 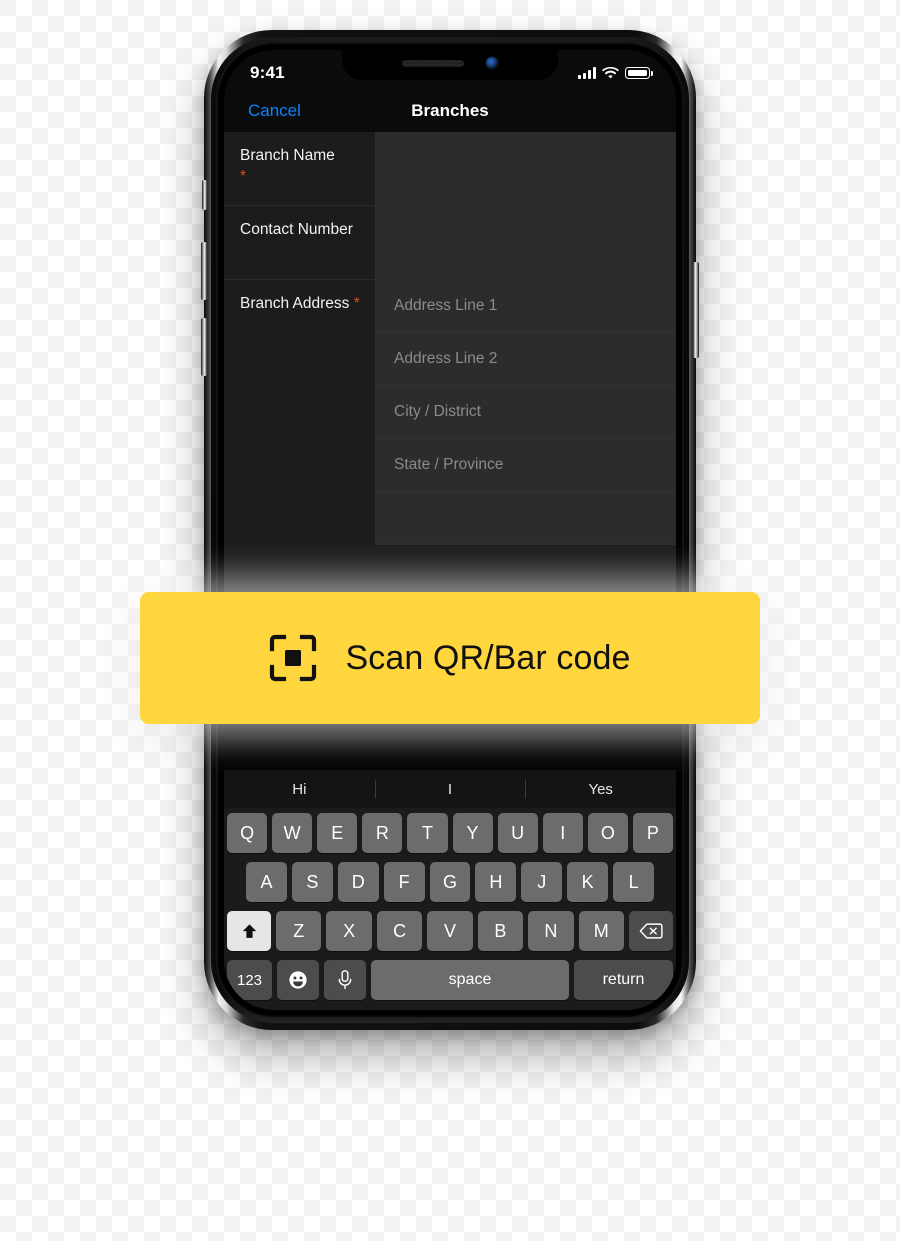 I want to click on key-f: F, so click(x=404, y=882).